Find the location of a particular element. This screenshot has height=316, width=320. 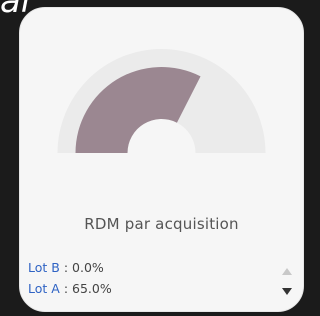

legend-value-lot-b: 0.0% is located at coordinates (88, 267).